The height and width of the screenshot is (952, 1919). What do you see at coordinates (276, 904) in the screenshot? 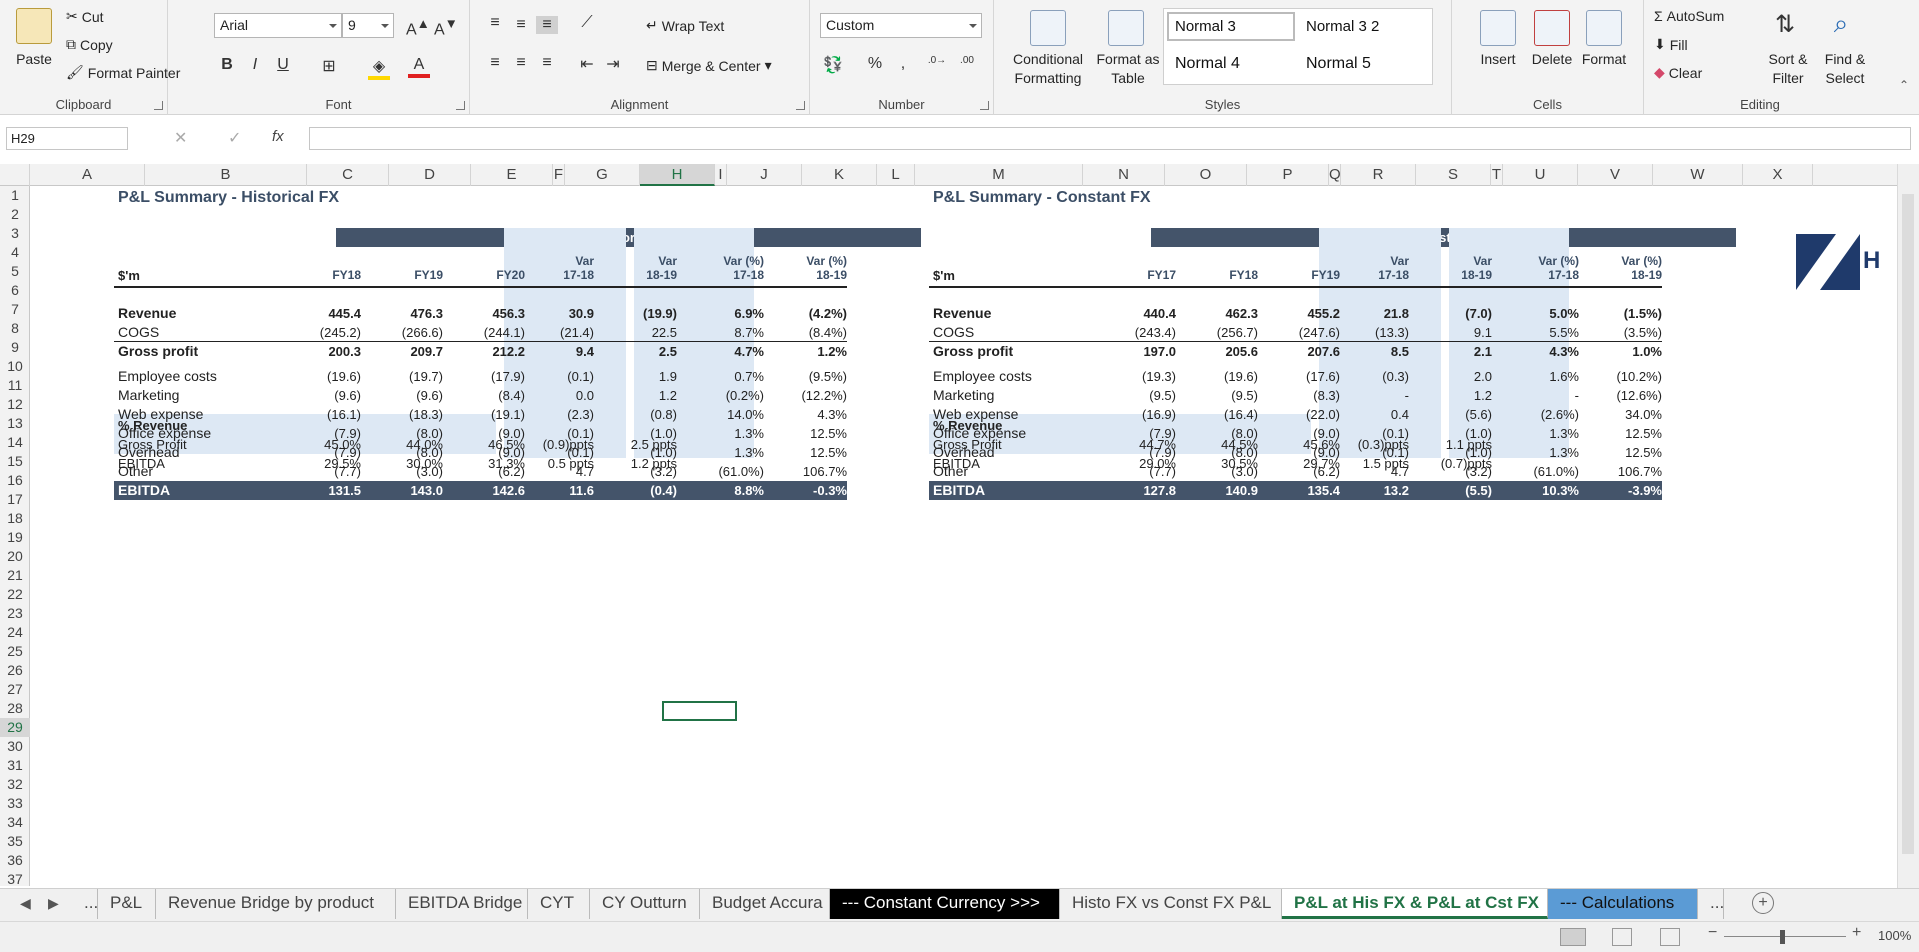
I see `sheet-tab: Revenue Bridge by product` at bounding box center [276, 904].